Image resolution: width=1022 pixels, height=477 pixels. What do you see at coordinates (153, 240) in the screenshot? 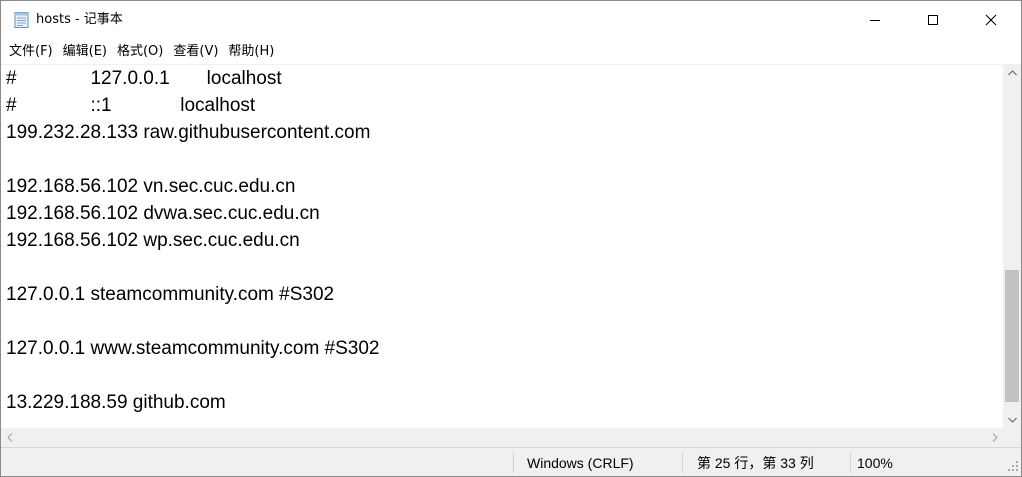
I see `text-line: 192.168.56.102 wp.sec.cuc.edu.cn` at bounding box center [153, 240].